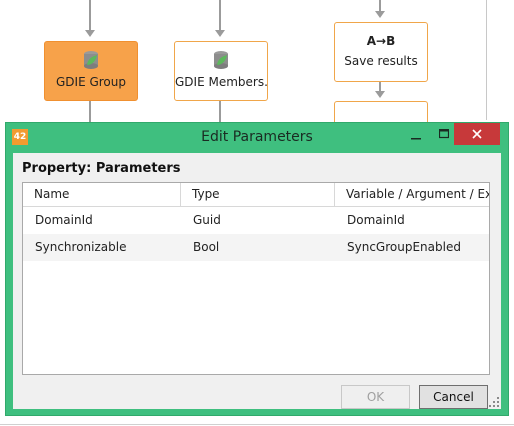 The width and height of the screenshot is (514, 426). I want to click on cell-type: Guid, so click(258, 220).